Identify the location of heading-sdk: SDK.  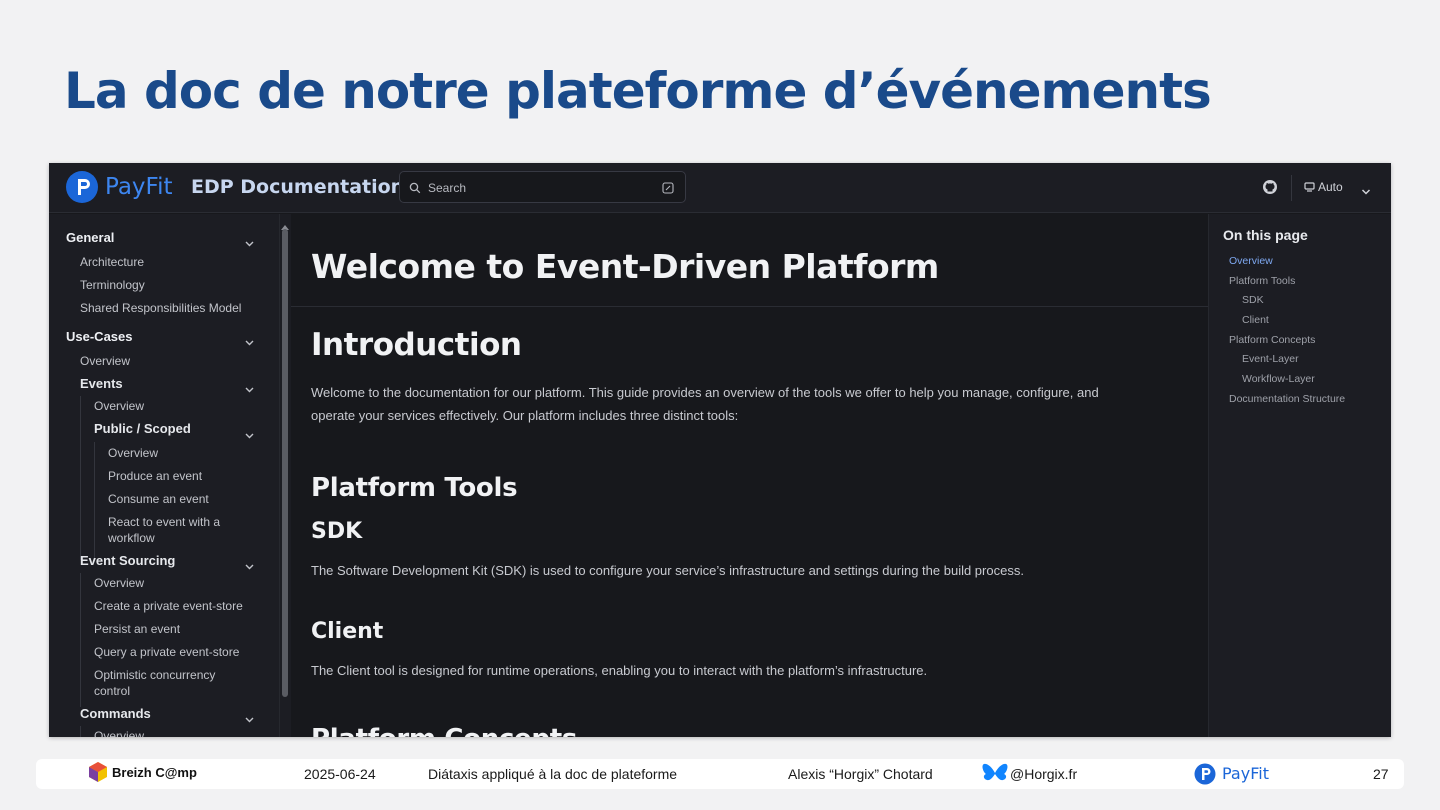
(337, 531).